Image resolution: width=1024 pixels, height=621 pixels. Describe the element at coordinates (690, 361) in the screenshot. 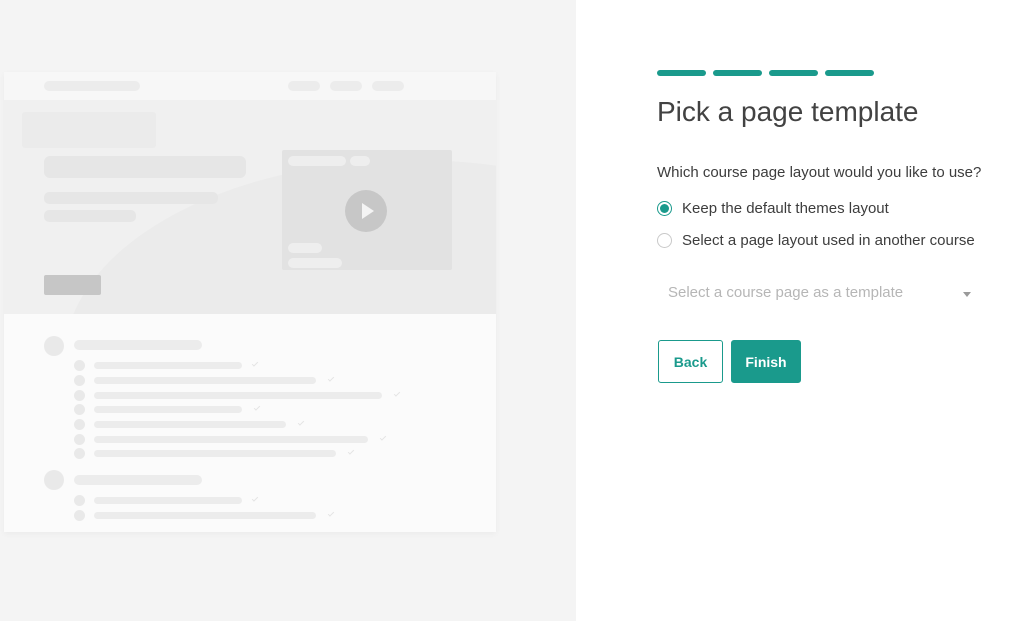

I see `back-button: Back` at that location.